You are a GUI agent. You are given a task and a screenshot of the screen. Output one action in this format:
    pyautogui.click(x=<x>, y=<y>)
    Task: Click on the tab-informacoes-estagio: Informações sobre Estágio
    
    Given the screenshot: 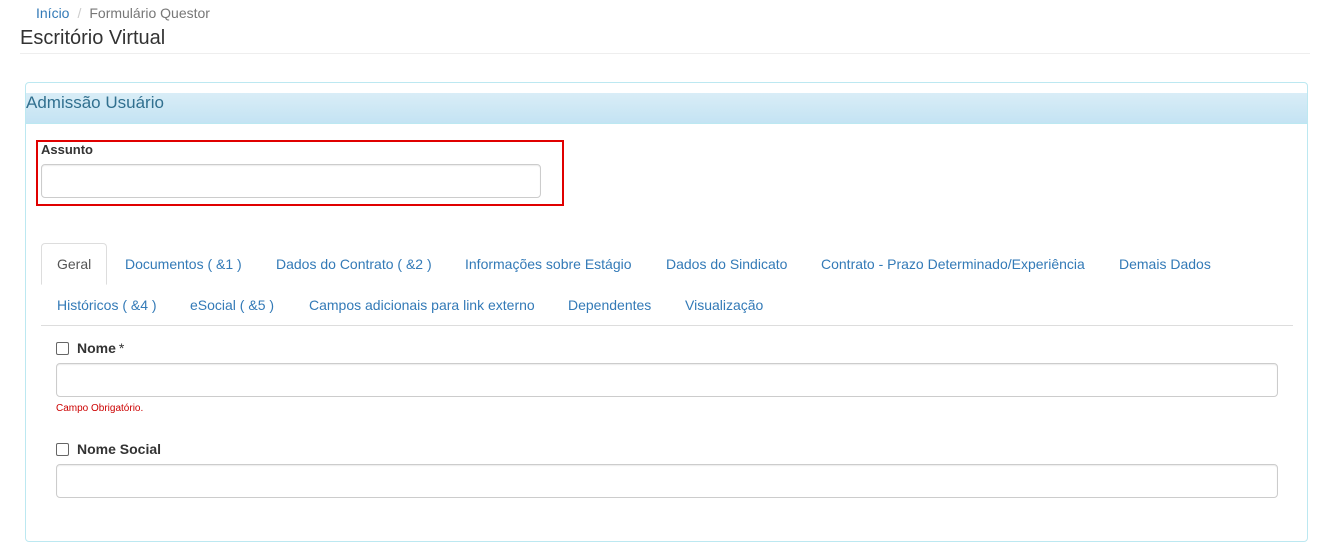 What is the action you would take?
    pyautogui.click(x=548, y=264)
    